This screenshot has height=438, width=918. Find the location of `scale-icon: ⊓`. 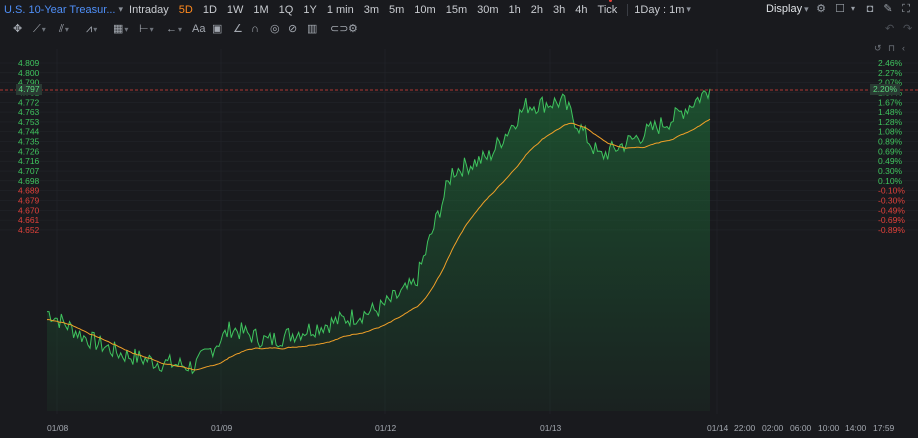

scale-icon: ⊓ is located at coordinates (891, 48).